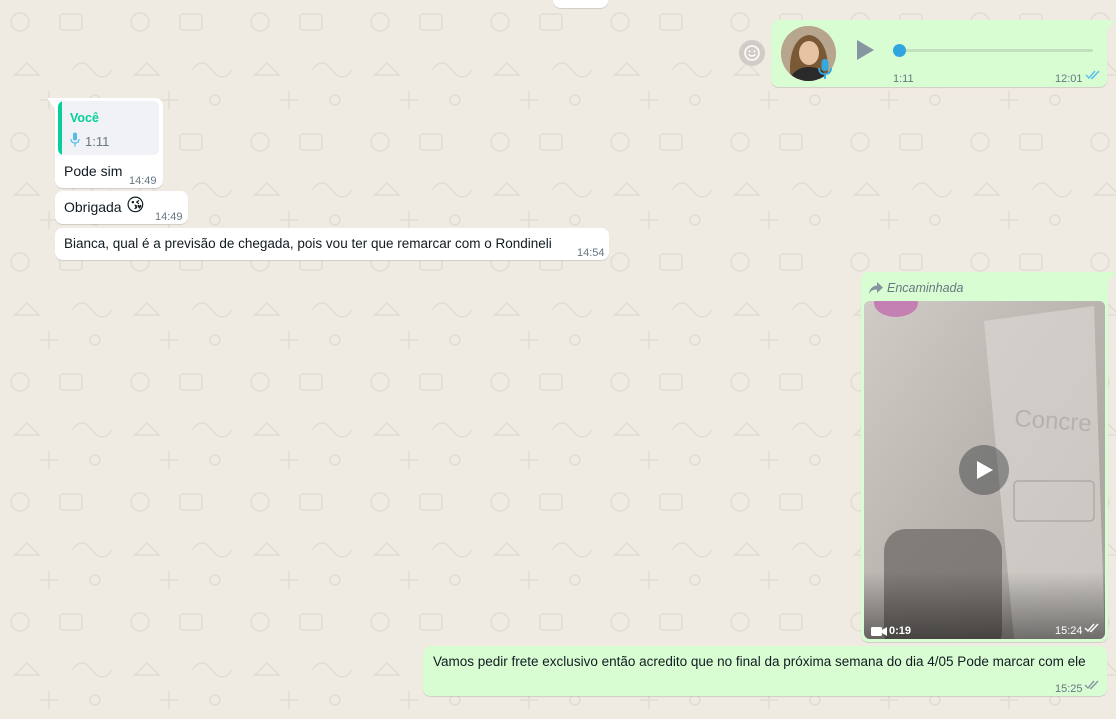 Image resolution: width=1116 pixels, height=719 pixels. Describe the element at coordinates (591, 253) in the screenshot. I see `message-time: 14:54` at that location.